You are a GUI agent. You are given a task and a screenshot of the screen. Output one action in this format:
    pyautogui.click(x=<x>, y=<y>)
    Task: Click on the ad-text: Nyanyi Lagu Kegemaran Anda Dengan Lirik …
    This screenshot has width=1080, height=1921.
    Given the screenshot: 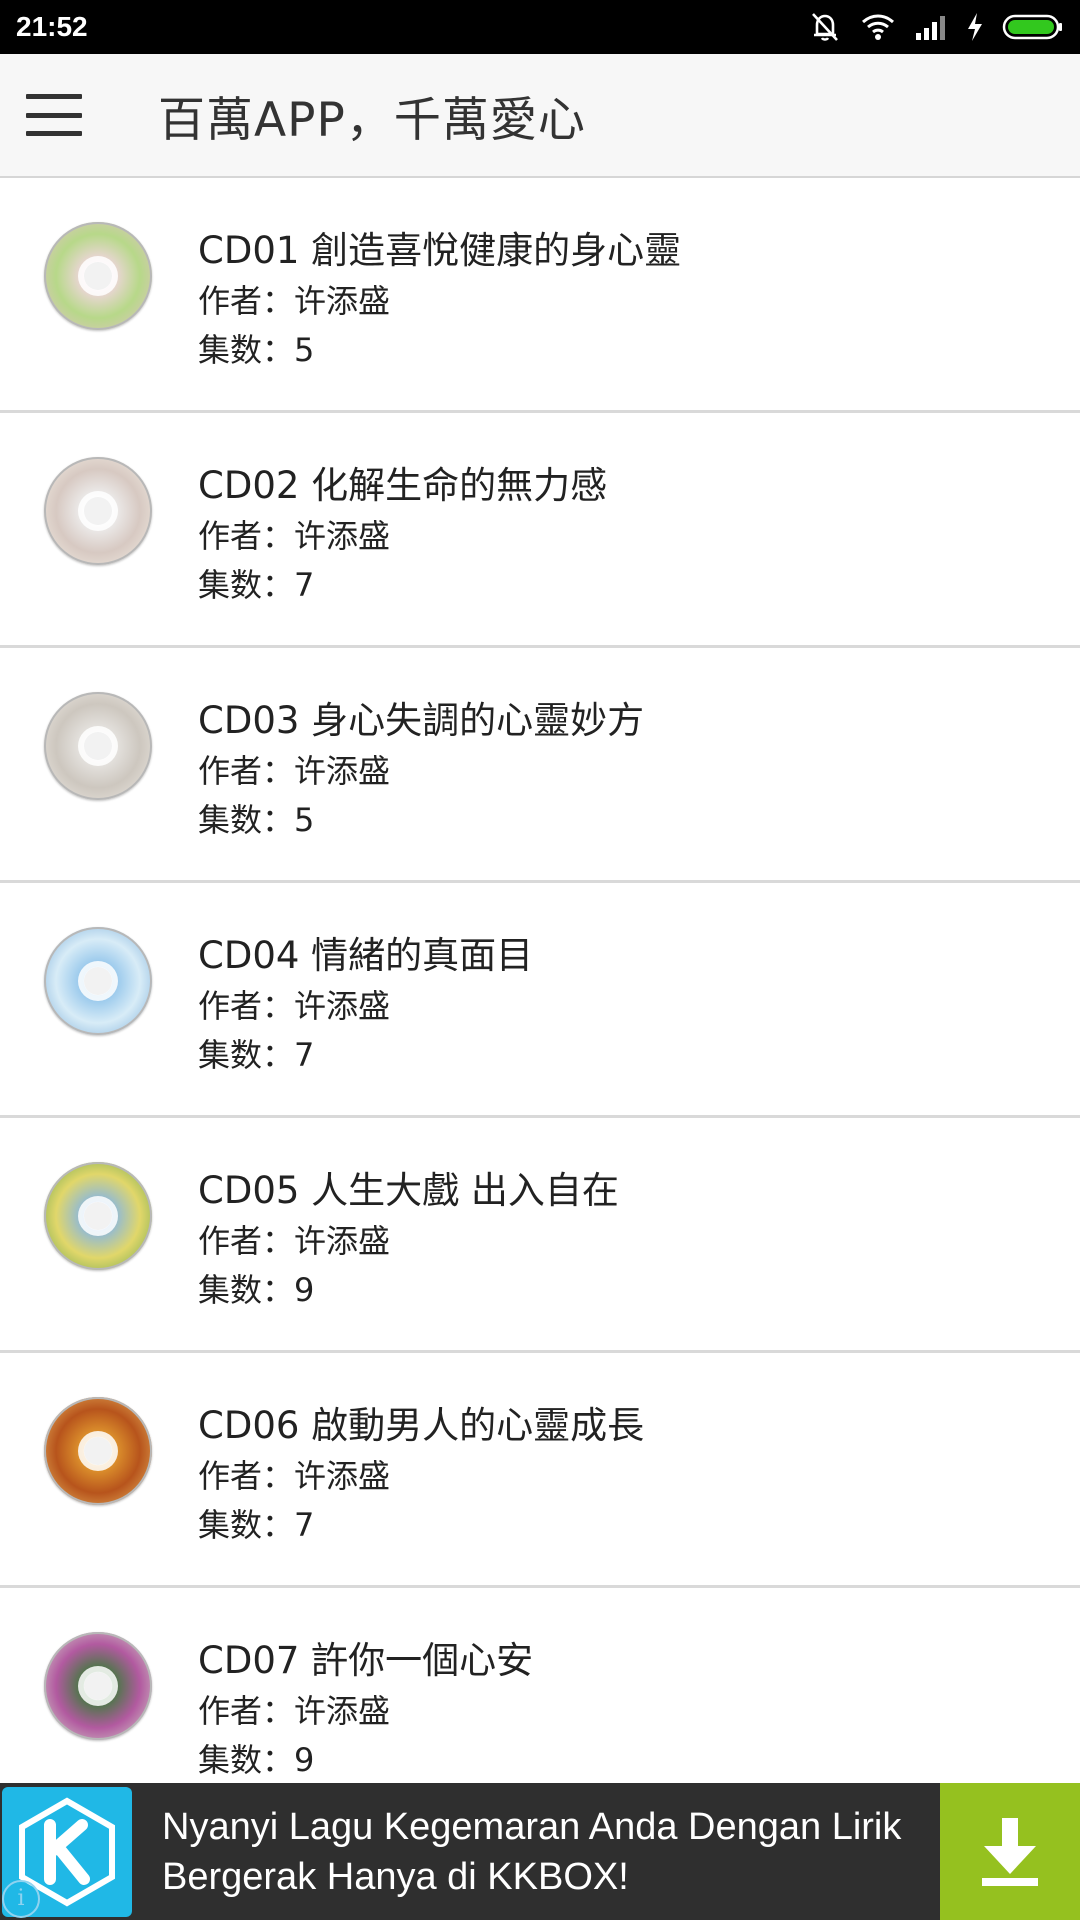 What is the action you would take?
    pyautogui.click(x=542, y=1852)
    